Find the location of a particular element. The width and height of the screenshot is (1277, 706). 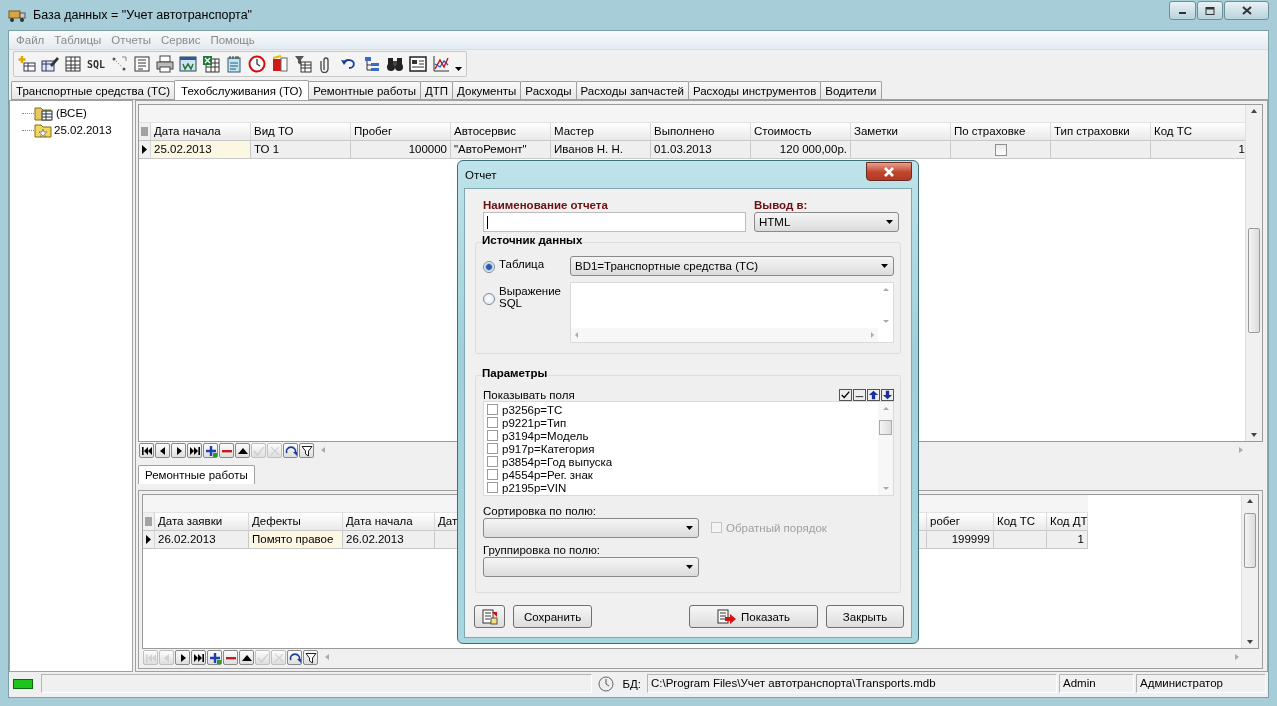

printer-icon is located at coordinates (165, 64).